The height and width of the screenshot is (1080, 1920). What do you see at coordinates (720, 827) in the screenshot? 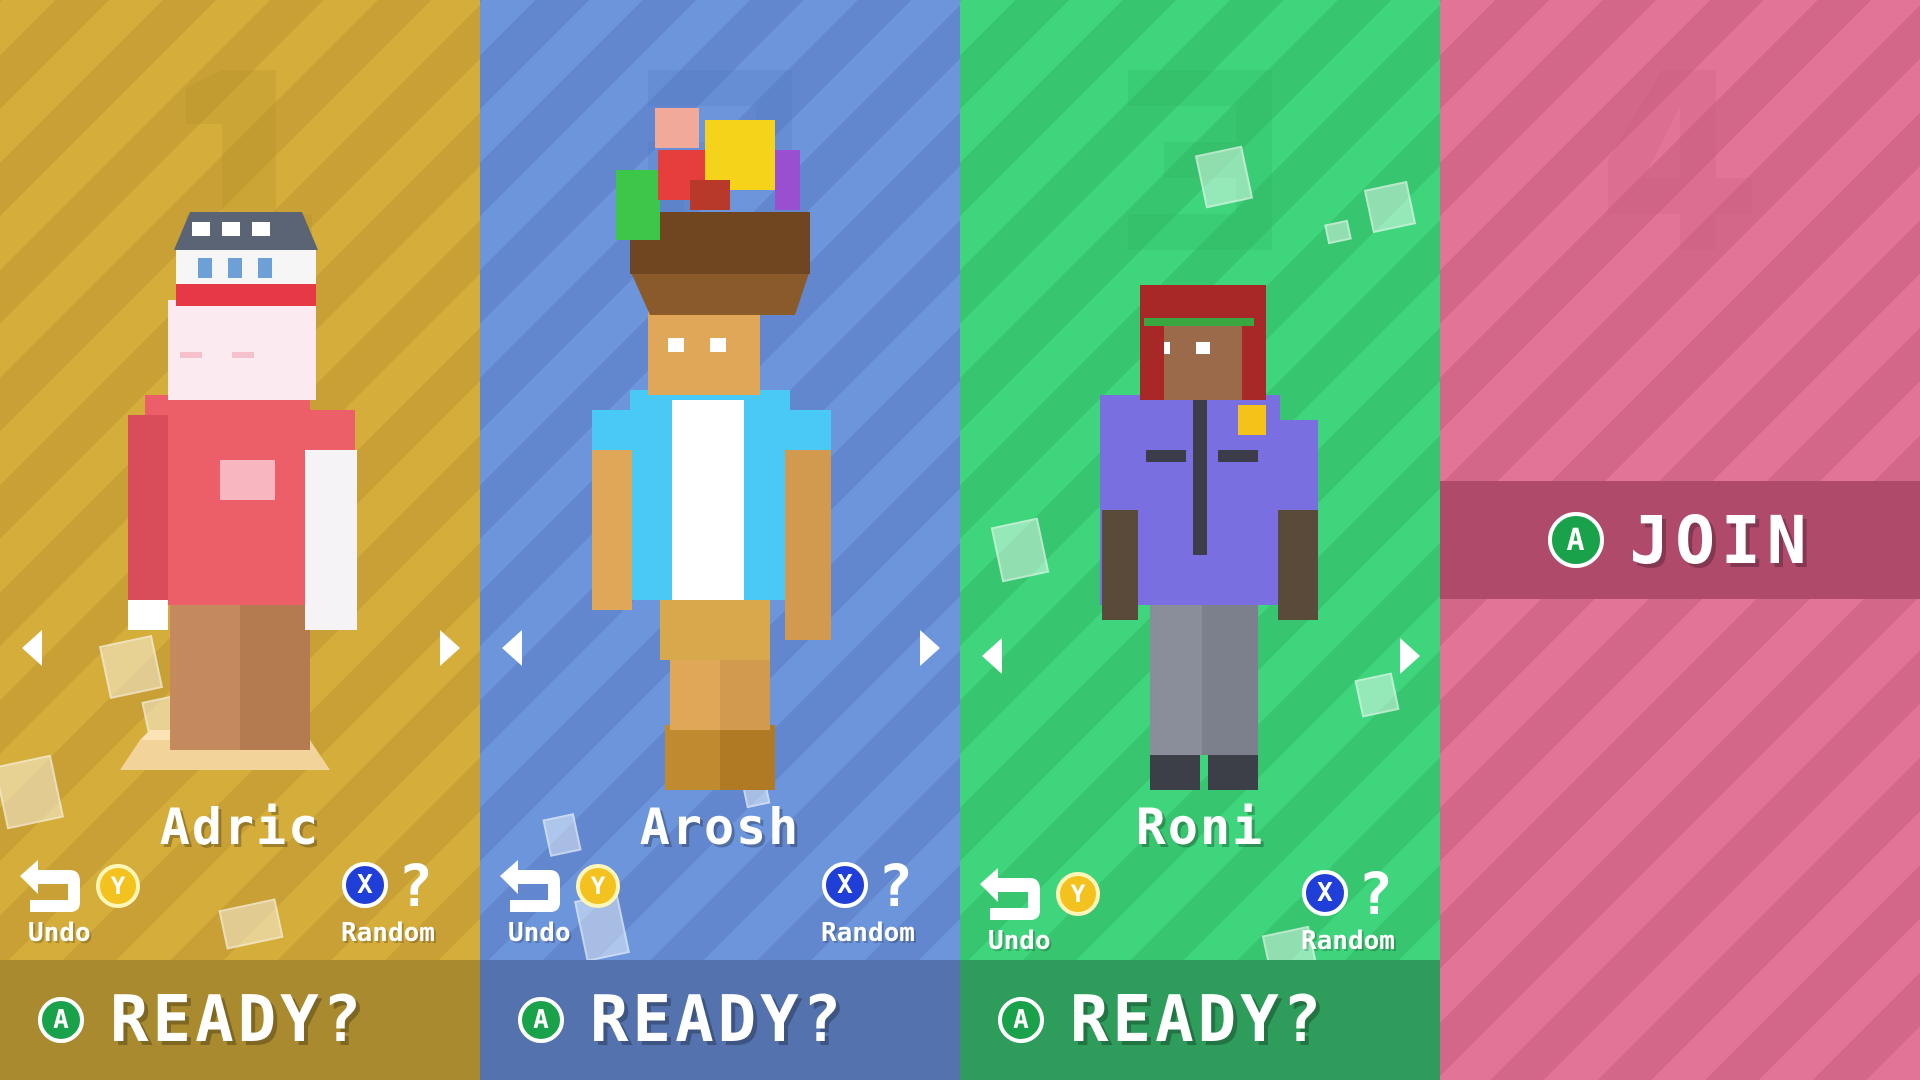
I see `character-name: Arosh` at bounding box center [720, 827].